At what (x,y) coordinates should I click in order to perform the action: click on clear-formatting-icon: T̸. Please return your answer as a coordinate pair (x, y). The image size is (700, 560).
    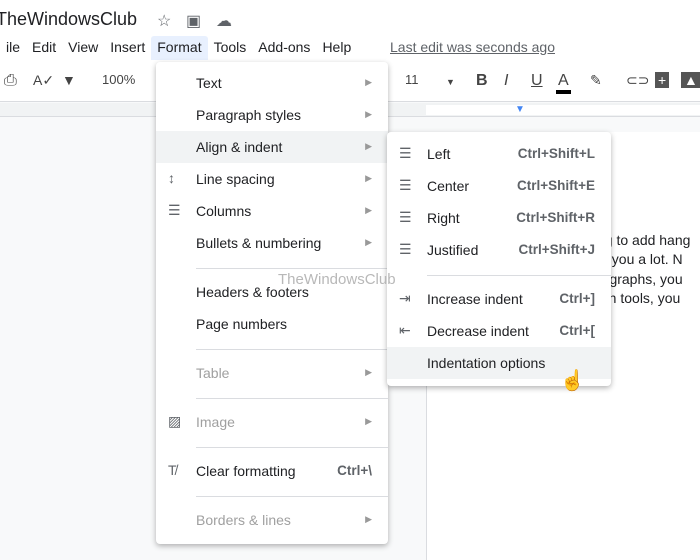
    Looking at the image, I should click on (172, 470).